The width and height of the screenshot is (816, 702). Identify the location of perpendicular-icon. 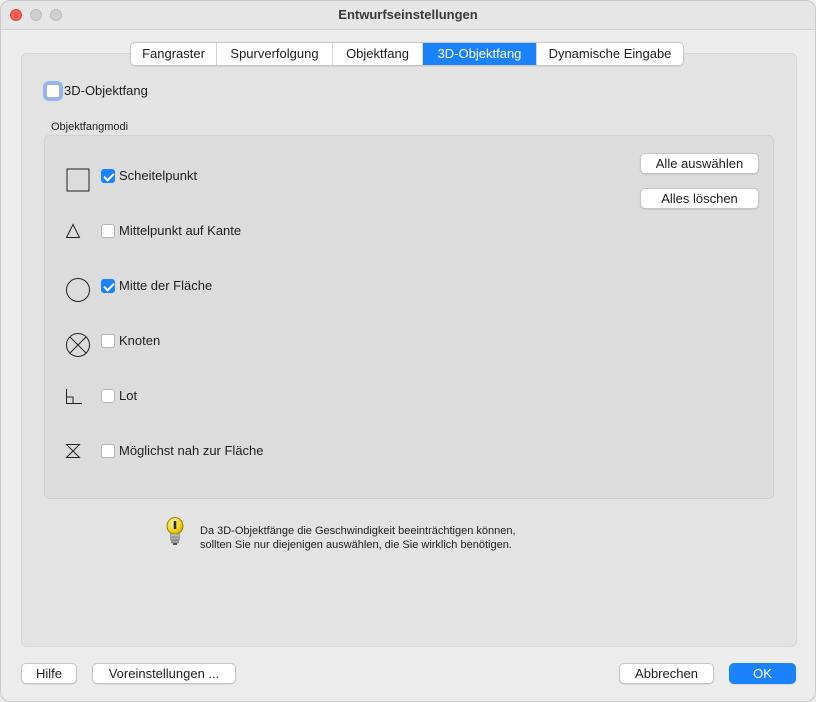
(74, 396).